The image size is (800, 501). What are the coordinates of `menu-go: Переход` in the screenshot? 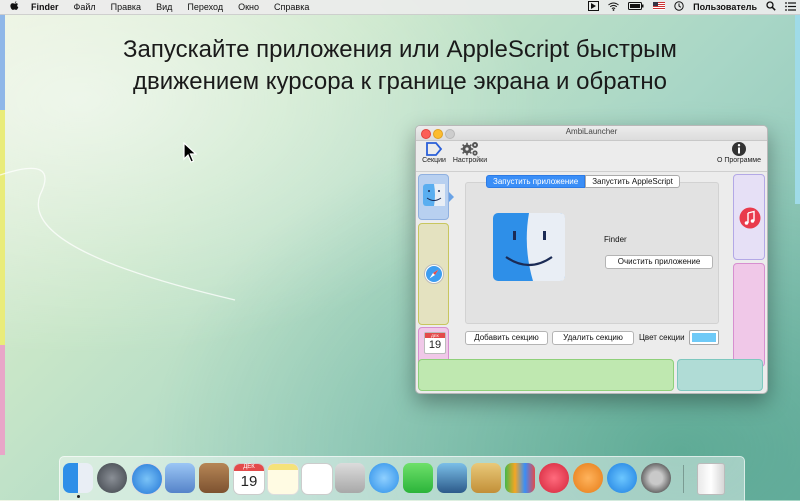 It's located at (205, 7).